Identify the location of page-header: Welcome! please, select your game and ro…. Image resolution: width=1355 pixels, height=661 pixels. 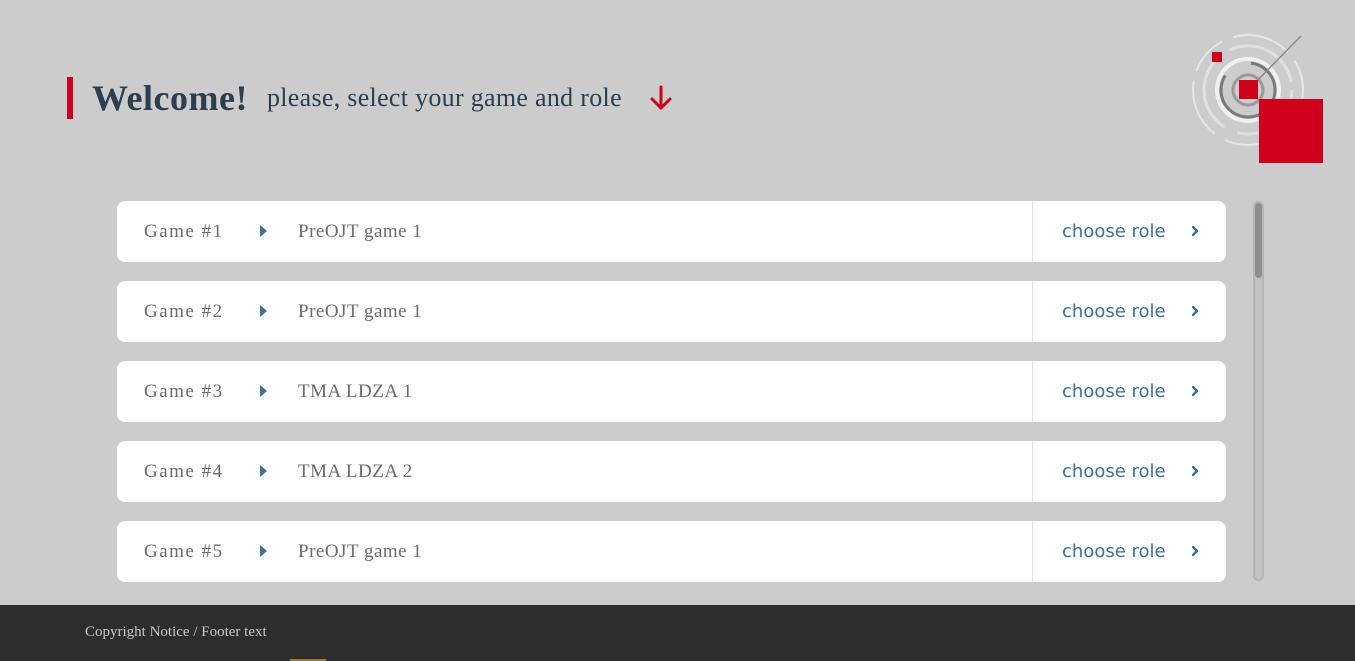
(370, 98).